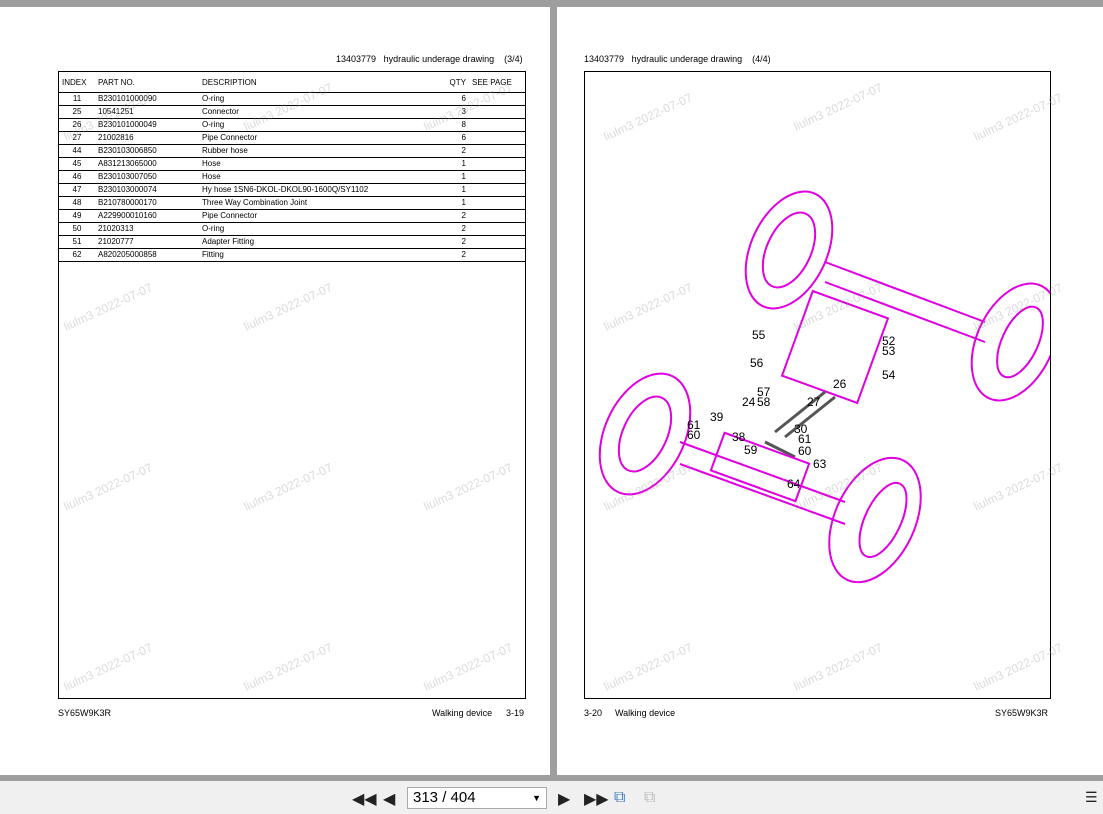  I want to click on callout-label: 63, so click(820, 464).